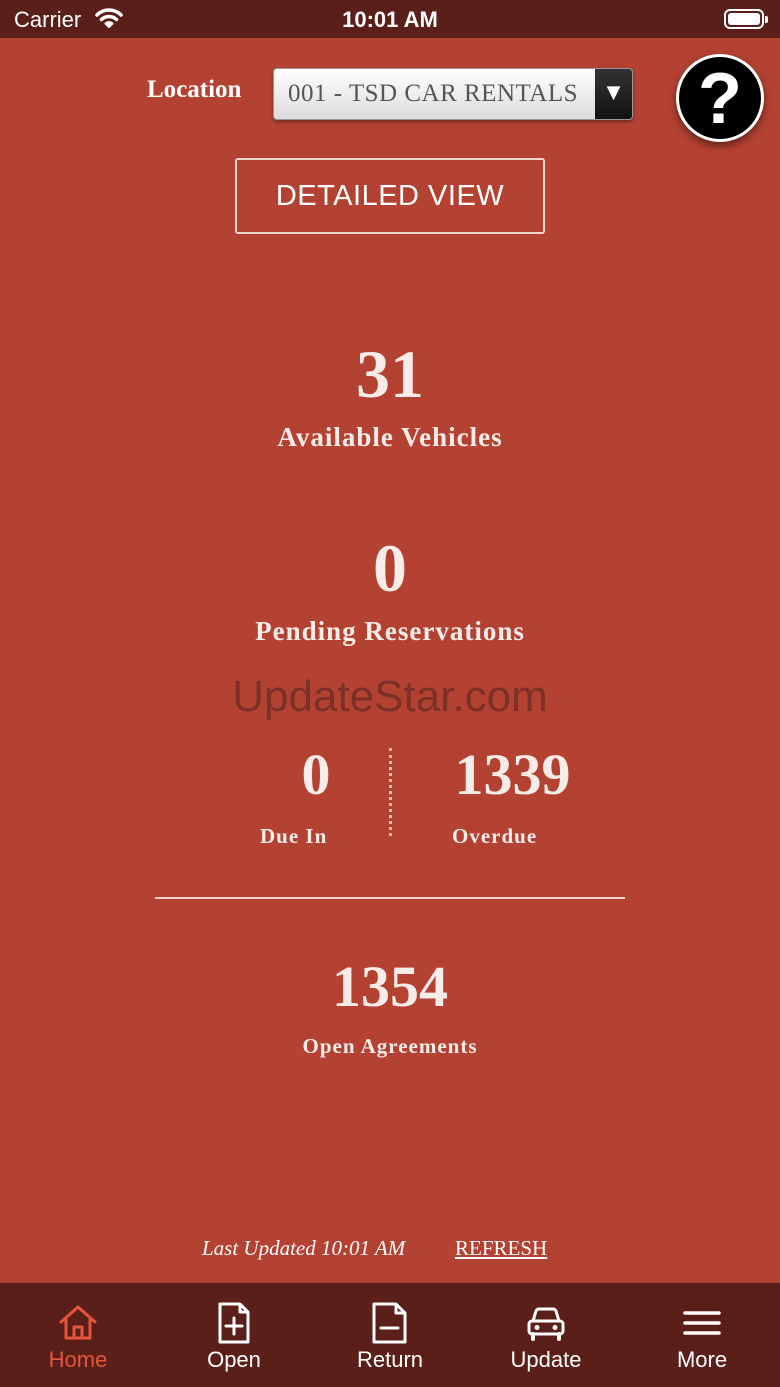 The width and height of the screenshot is (780, 1387). What do you see at coordinates (234, 1323) in the screenshot?
I see `document-plus-icon` at bounding box center [234, 1323].